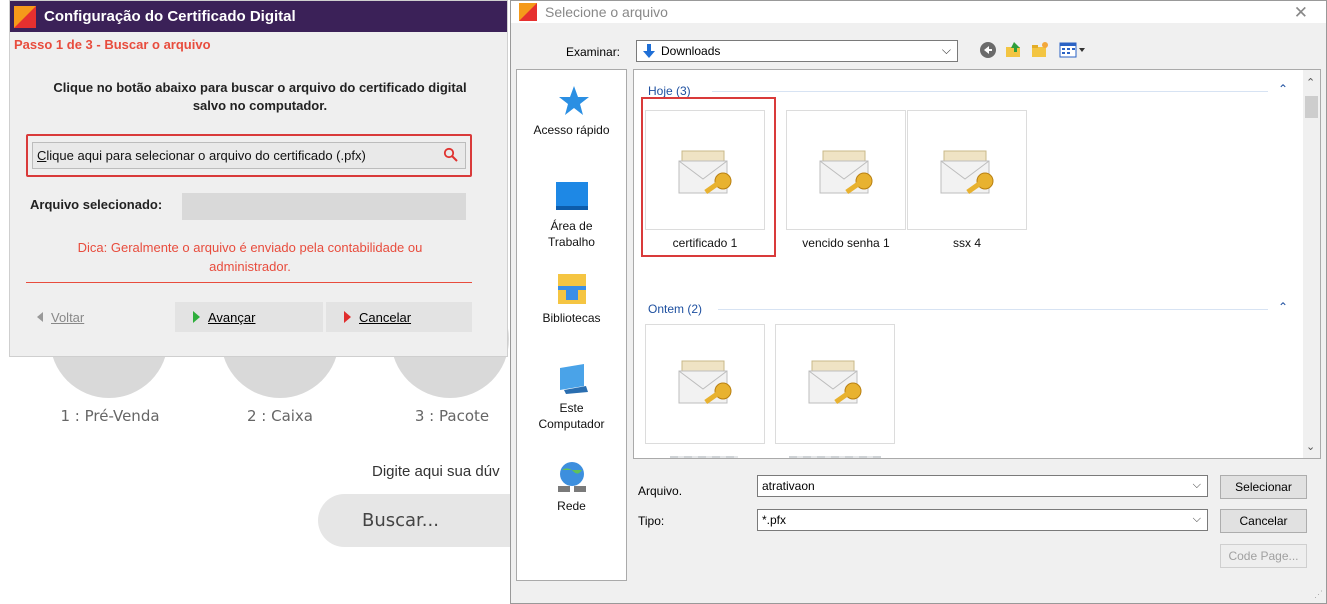 Image resolution: width=1327 pixels, height=604 pixels. Describe the element at coordinates (982, 520) in the screenshot. I see `file-type-select: *.pfx ⌵` at that location.